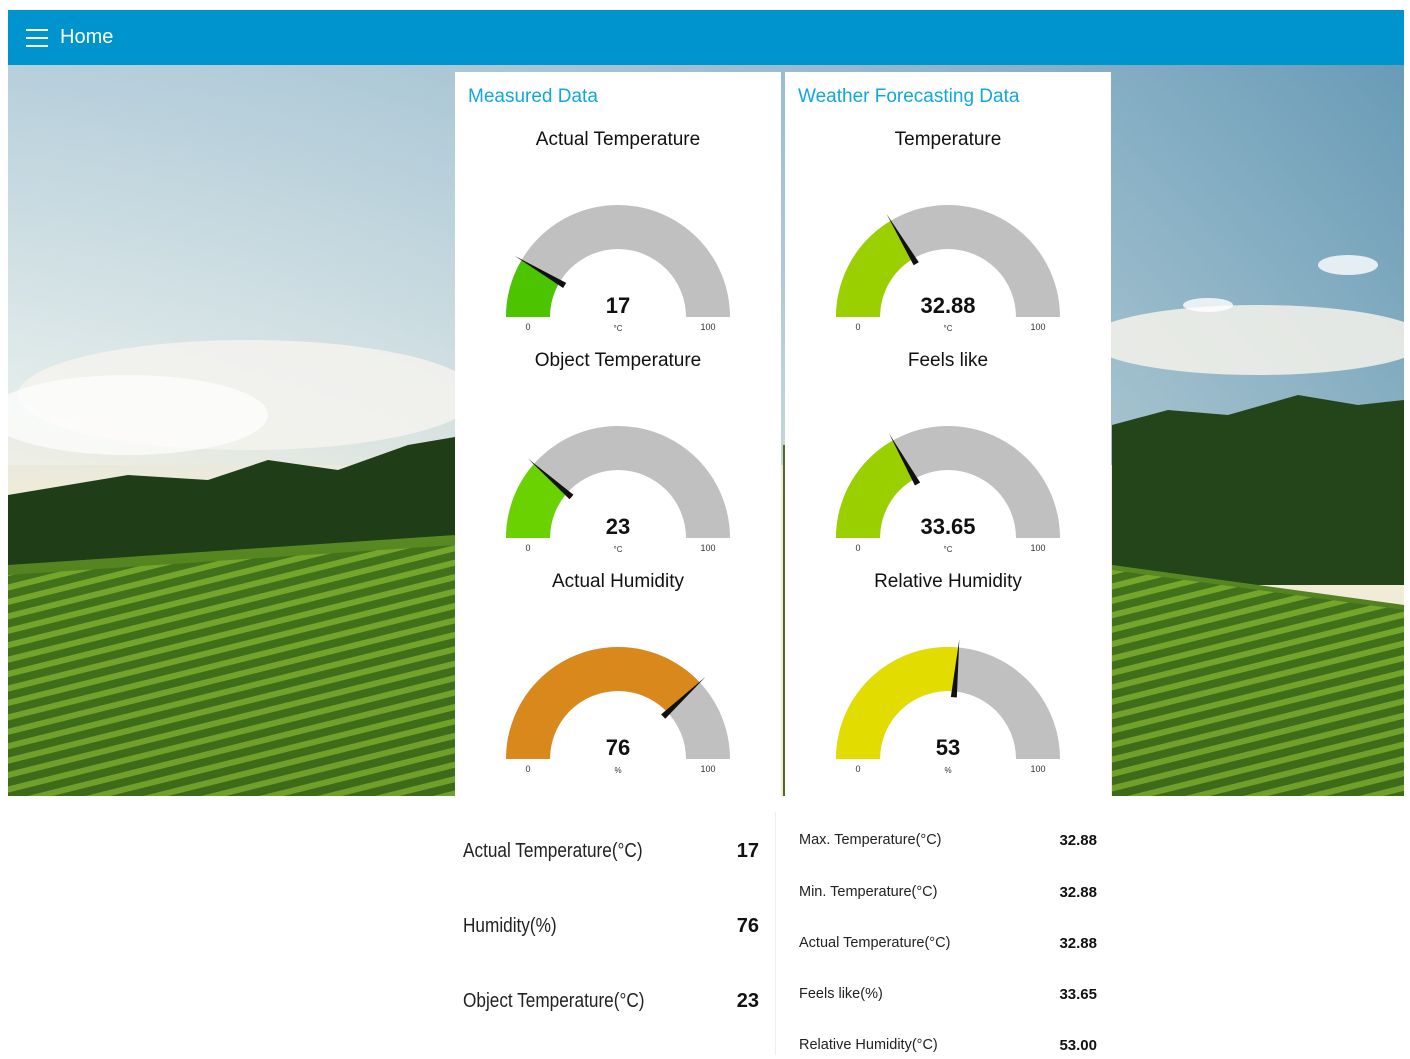  I want to click on gauge-relative-humidity: Relative Humidity 53% 0 100, so click(948, 673).